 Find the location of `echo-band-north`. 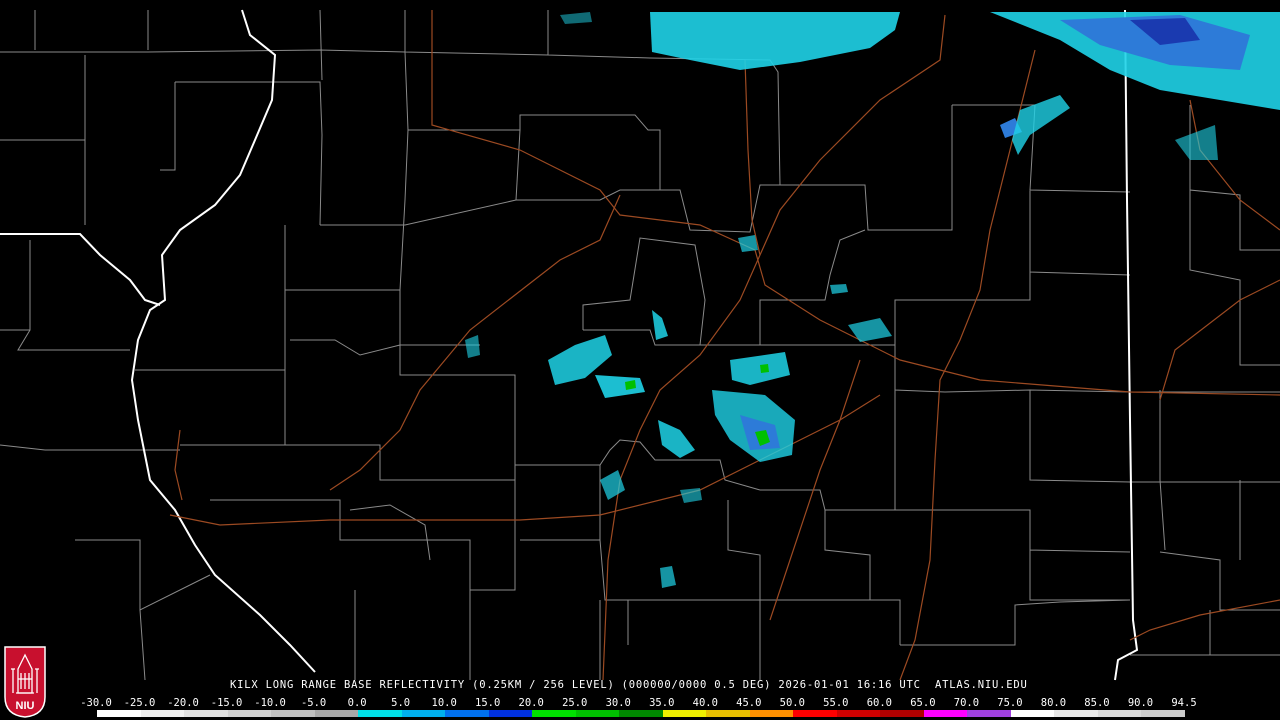

echo-band-north is located at coordinates (775, 41).